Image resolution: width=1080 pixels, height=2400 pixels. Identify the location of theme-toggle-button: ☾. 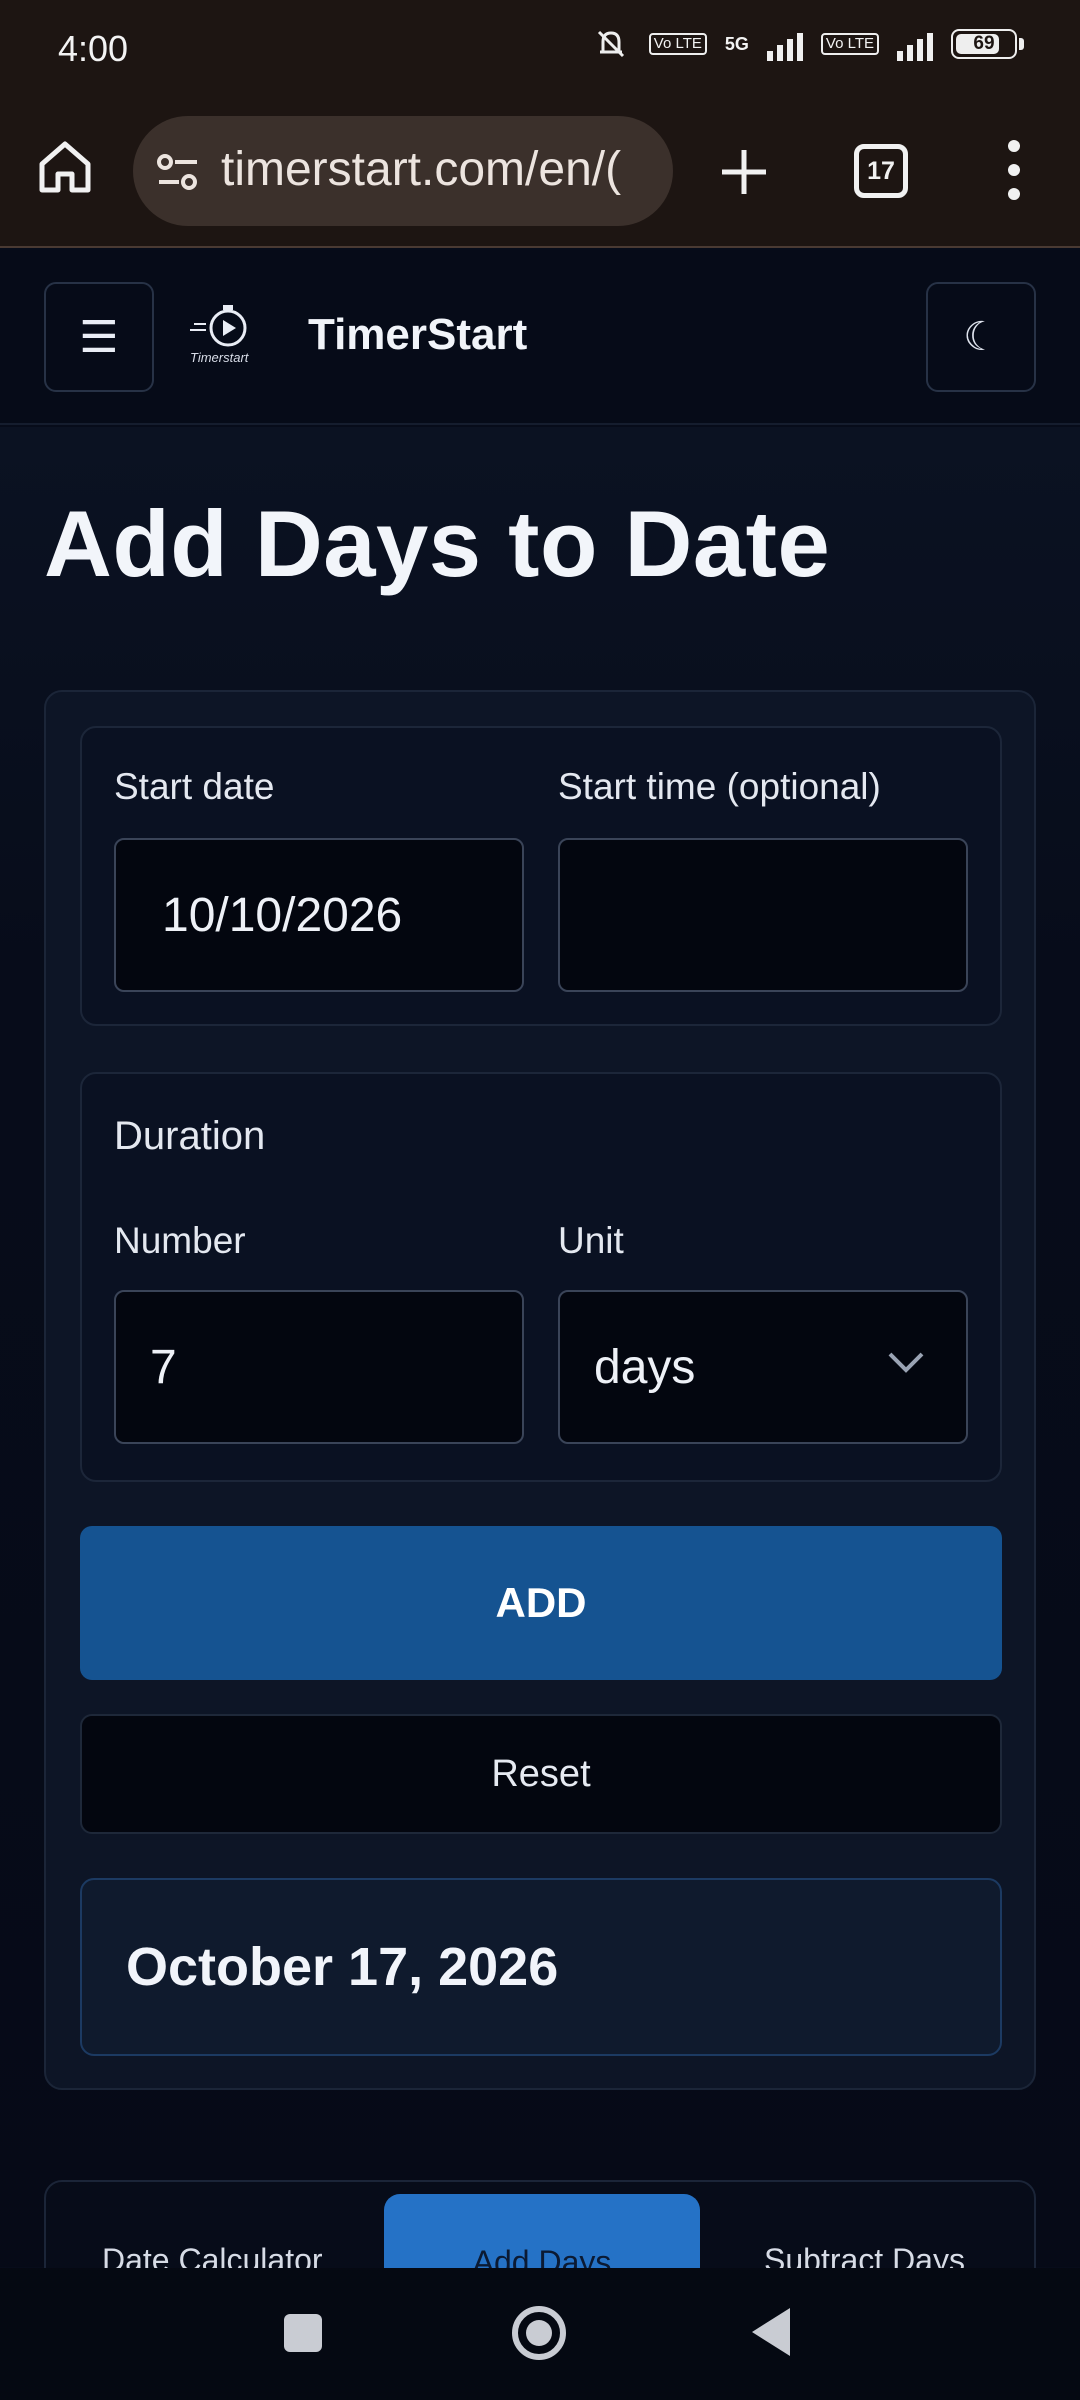
(981, 337).